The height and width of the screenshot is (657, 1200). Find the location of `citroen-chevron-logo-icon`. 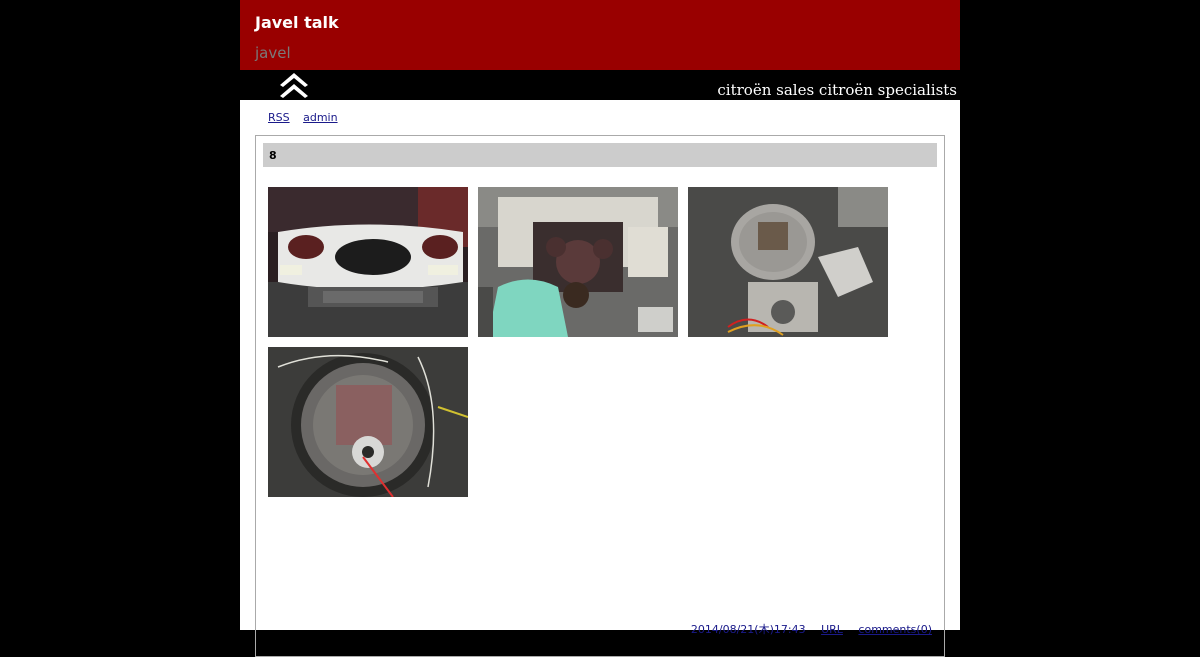

citroen-chevron-logo-icon is located at coordinates (294, 85).